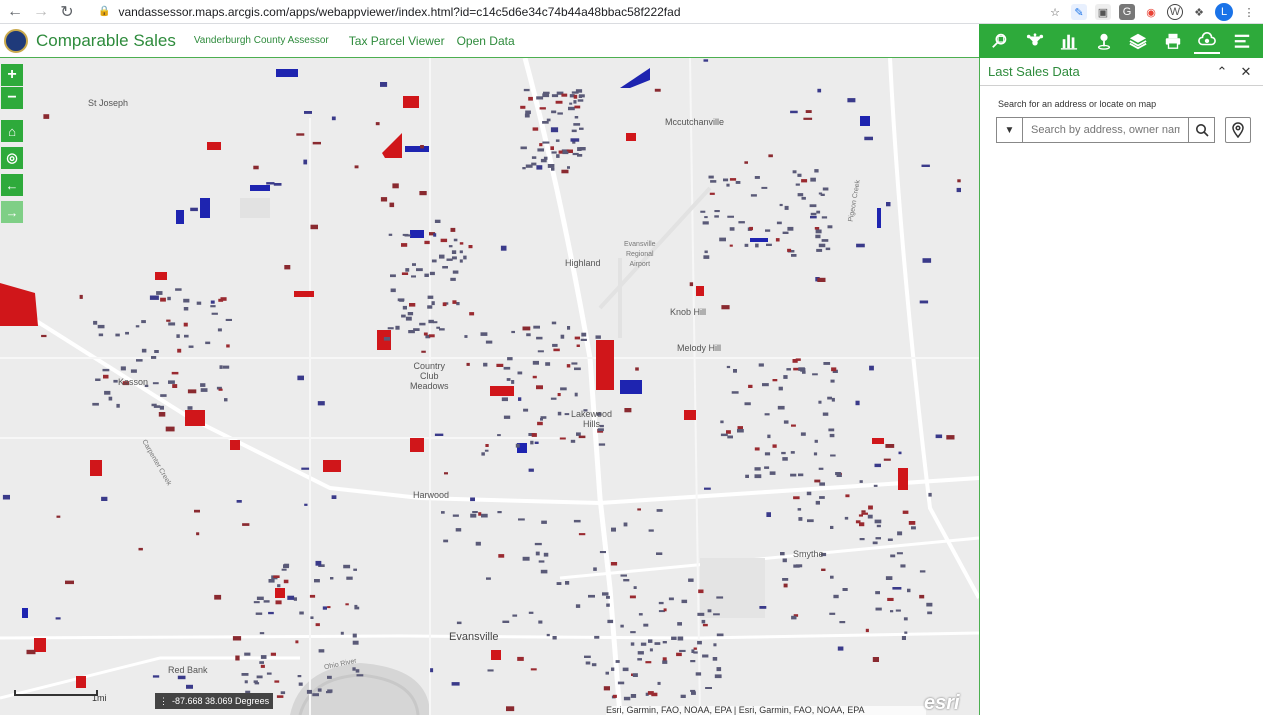 The image size is (1263, 715). Describe the element at coordinates (695, 122) in the screenshot. I see `map-label: Mccutchanville` at that location.